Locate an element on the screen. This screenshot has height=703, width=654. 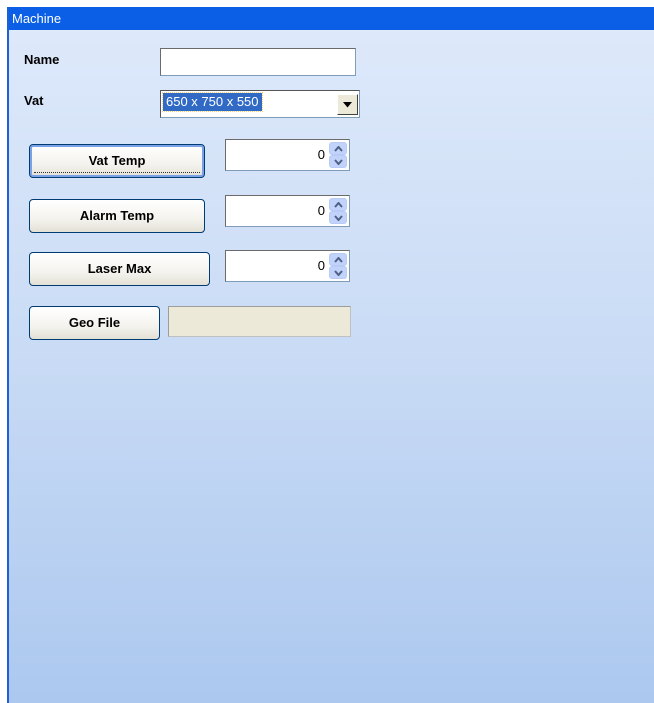
geo-file-button-label: Geo File is located at coordinates (94, 322).